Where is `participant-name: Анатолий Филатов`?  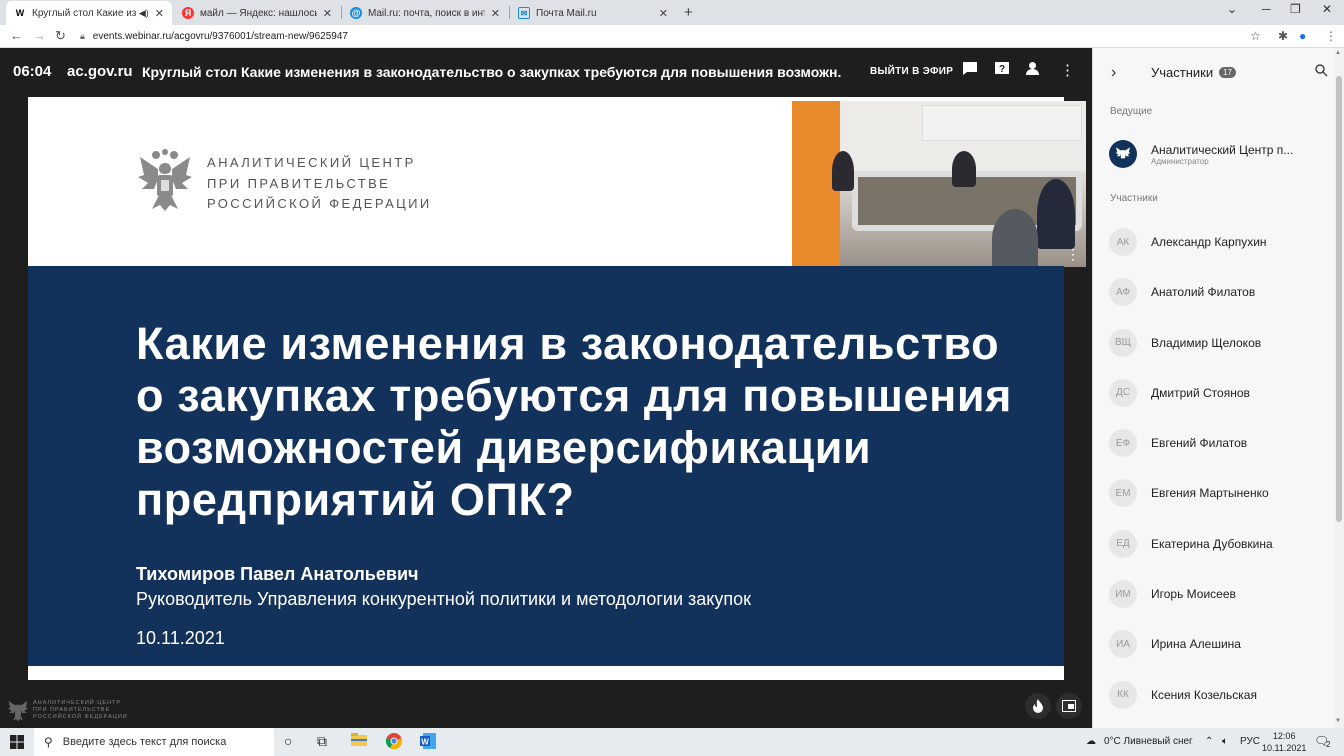 participant-name: Анатолий Филатов is located at coordinates (1203, 292).